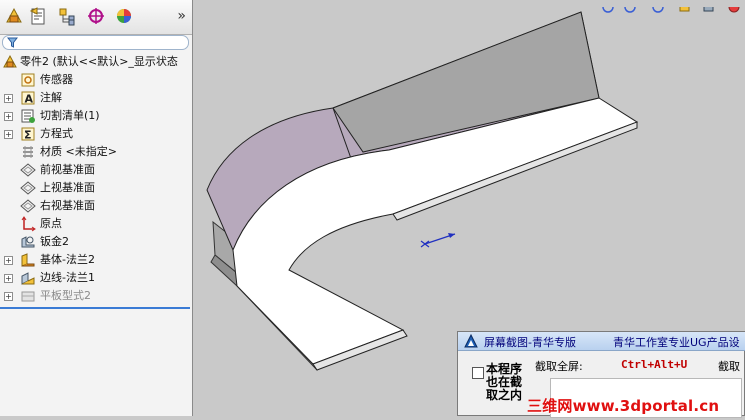 The image size is (745, 420). What do you see at coordinates (51, 97) in the screenshot?
I see `tree-item-label: 注解` at bounding box center [51, 97].